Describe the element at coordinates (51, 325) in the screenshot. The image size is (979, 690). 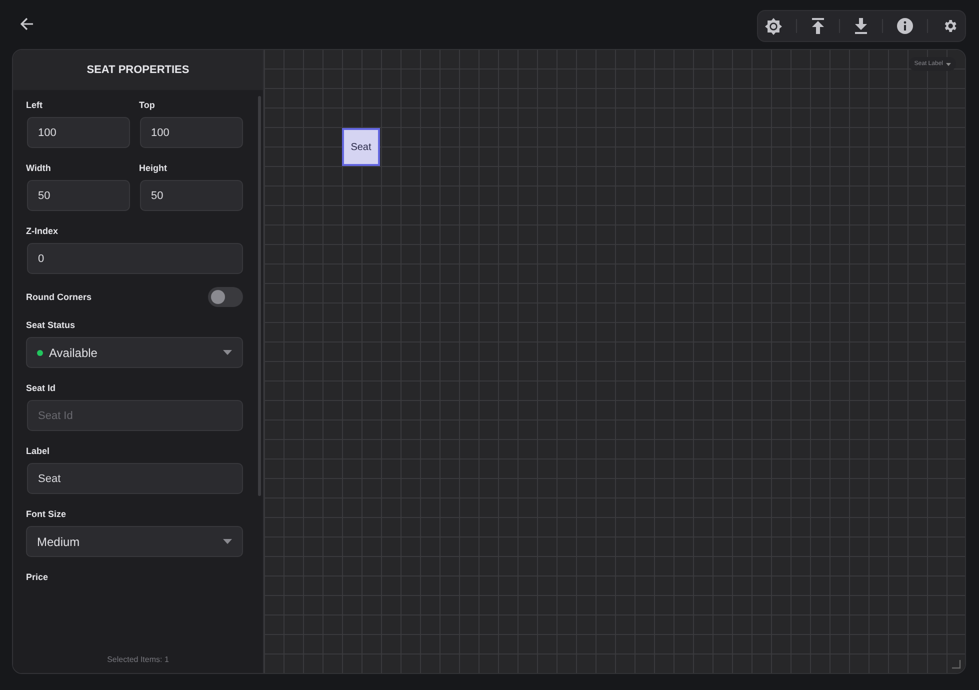
I see `field-label: Seat Status` at that location.